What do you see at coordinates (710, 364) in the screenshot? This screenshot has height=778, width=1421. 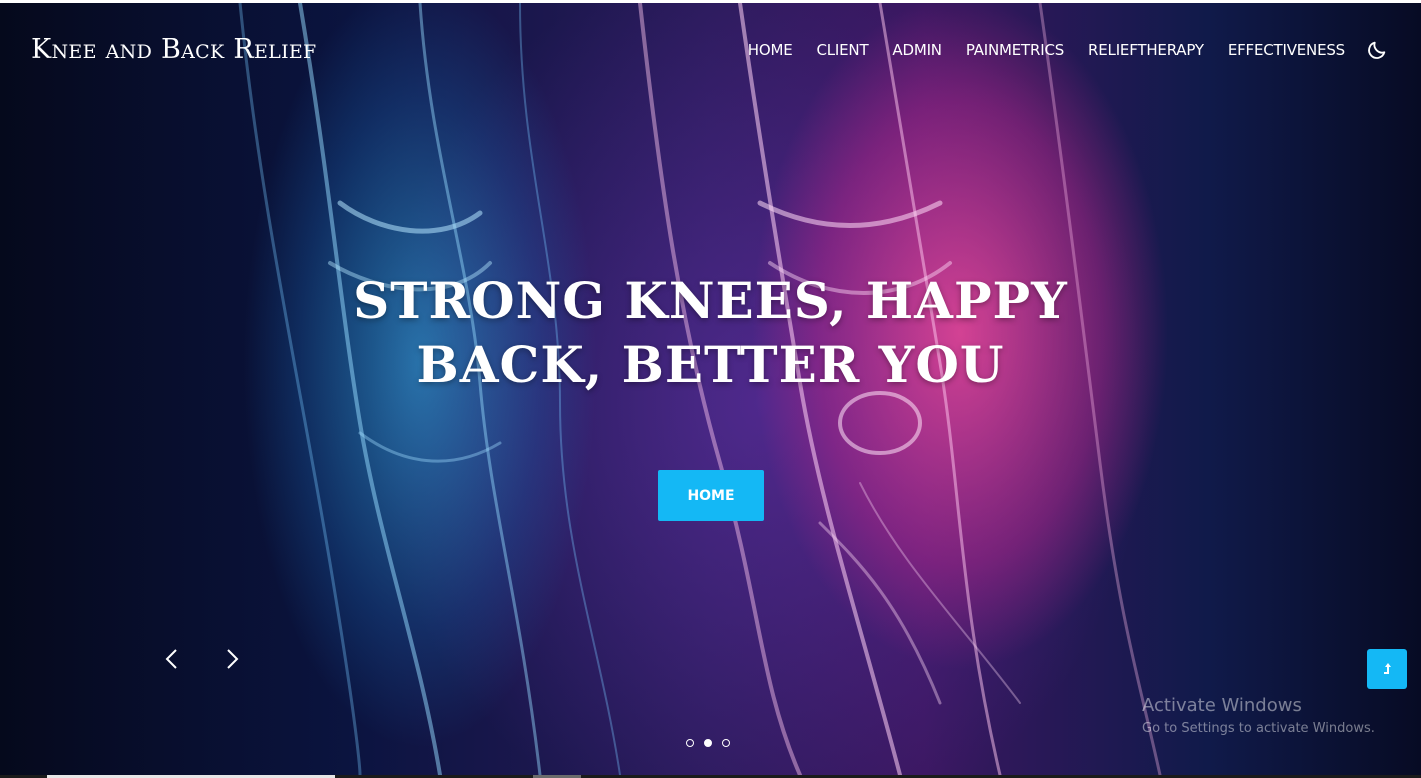 I see `hero-headline-line2: BACK, BETTER YOU` at bounding box center [710, 364].